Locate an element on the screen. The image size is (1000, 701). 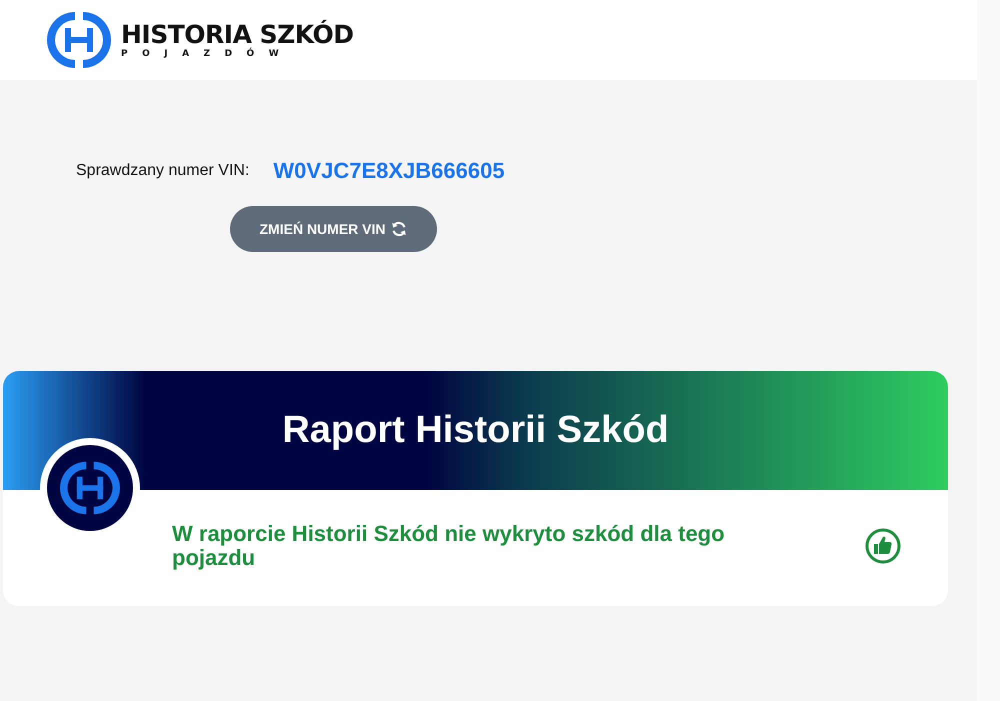
vin-label: Sprawdzany numer VIN: is located at coordinates (163, 171).